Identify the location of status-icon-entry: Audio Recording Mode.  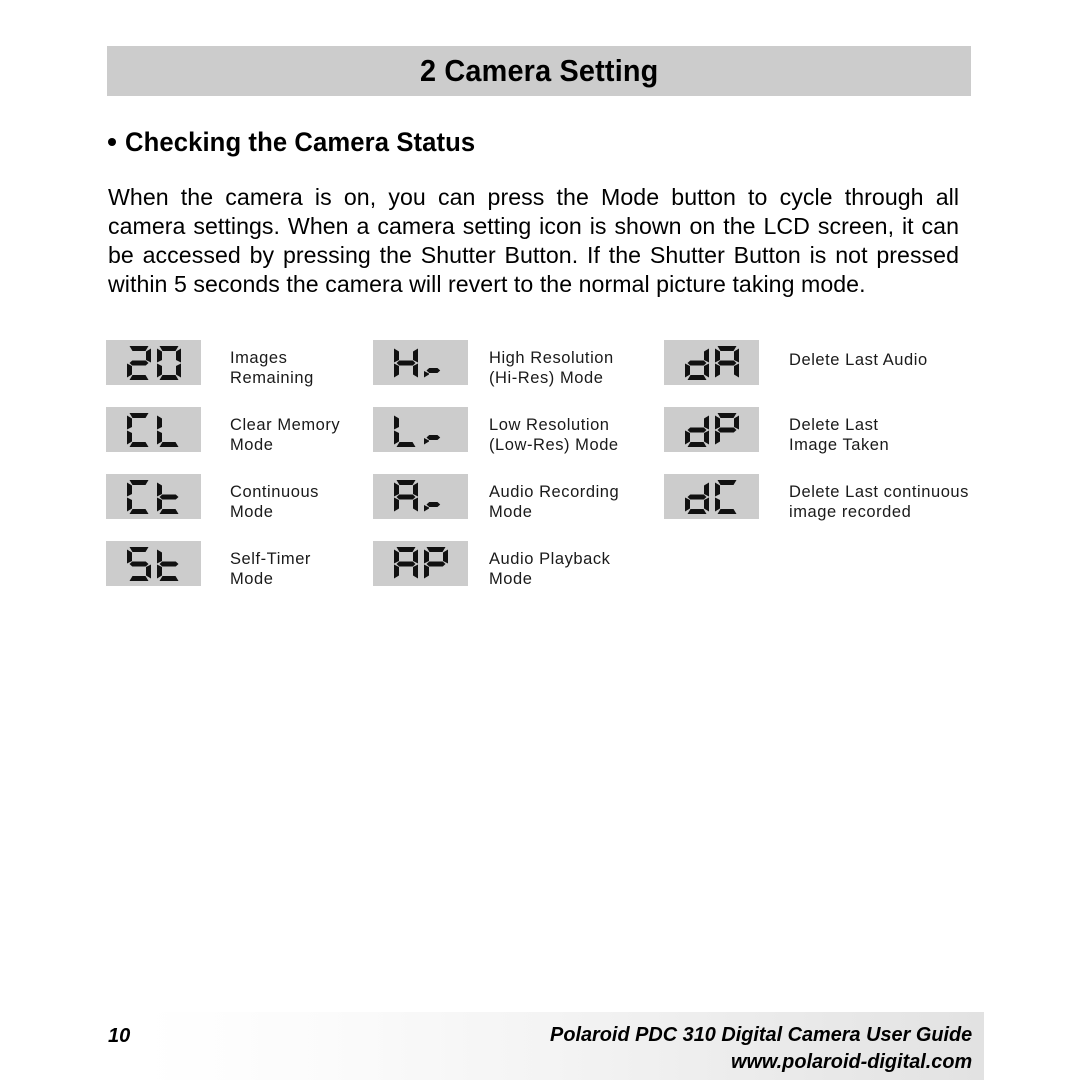
(513, 498).